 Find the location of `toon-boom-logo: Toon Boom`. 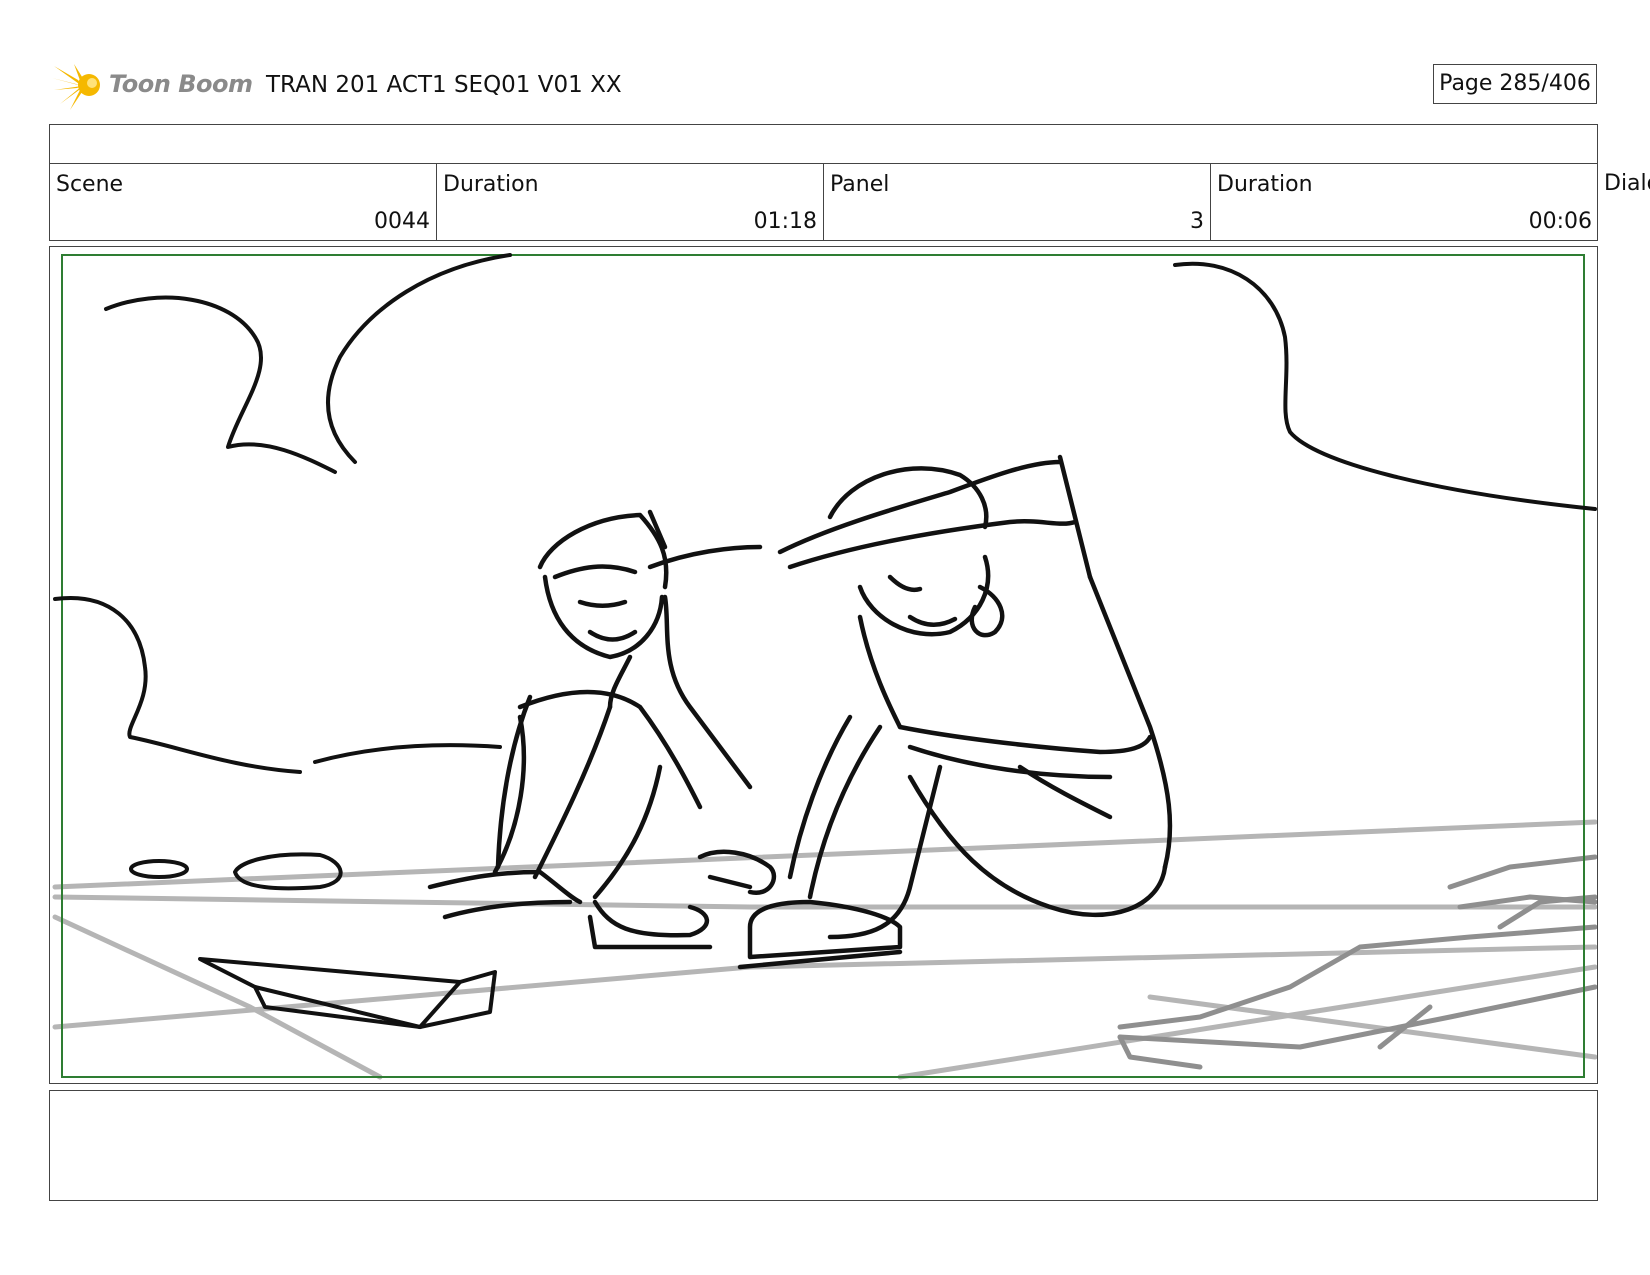

toon-boom-logo: Toon Boom is located at coordinates (152, 86).